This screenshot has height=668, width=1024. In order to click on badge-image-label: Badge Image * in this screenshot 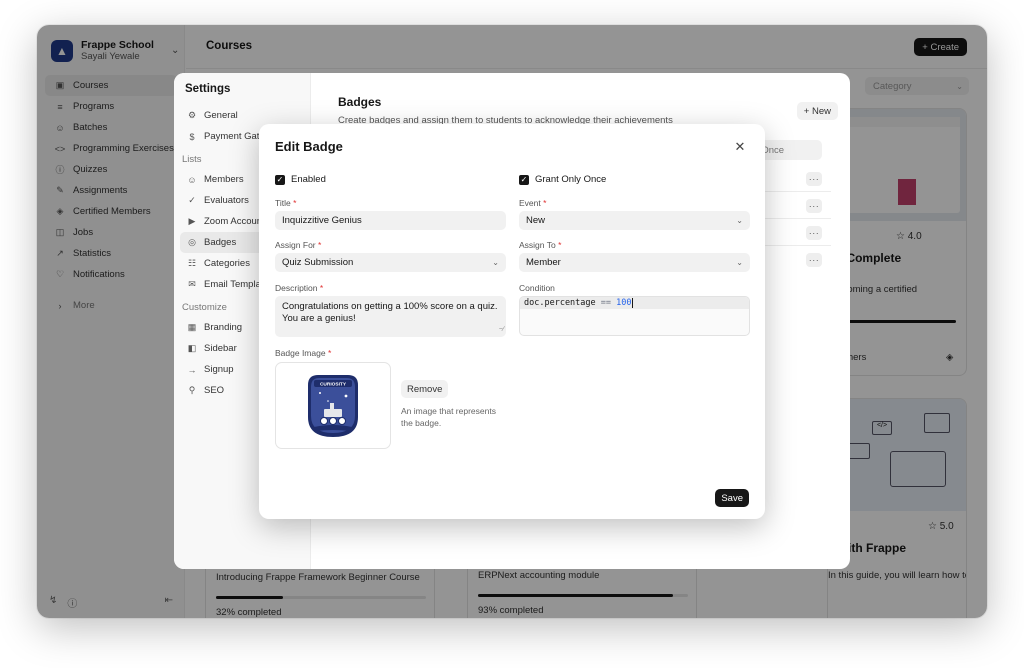, I will do `click(303, 353)`.